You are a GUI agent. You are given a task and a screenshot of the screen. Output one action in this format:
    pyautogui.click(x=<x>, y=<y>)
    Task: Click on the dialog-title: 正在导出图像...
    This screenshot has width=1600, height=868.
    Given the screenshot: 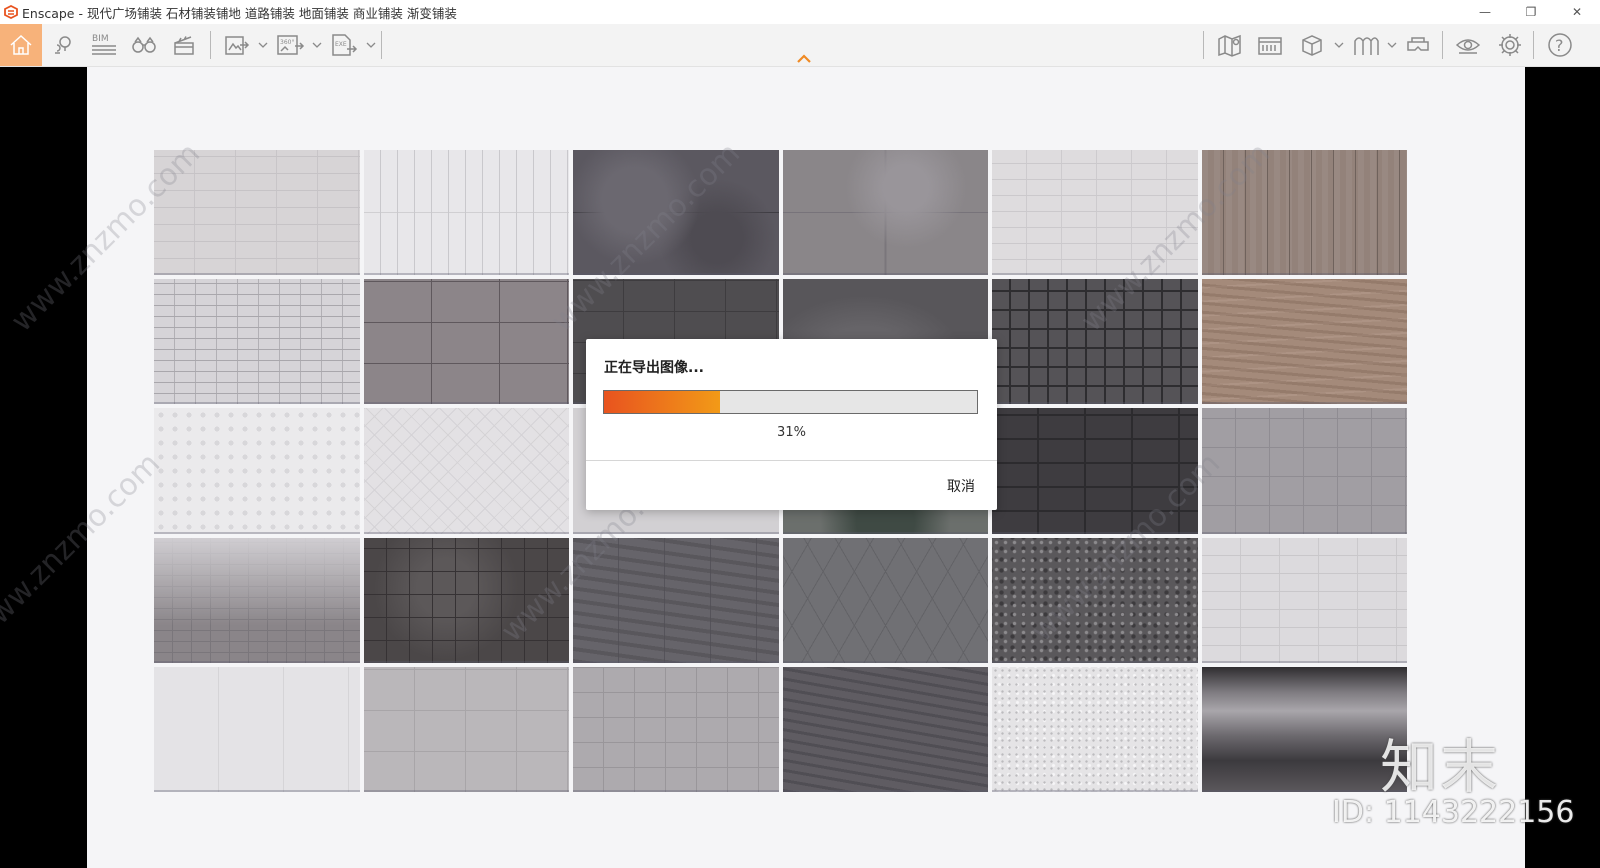 What is the action you would take?
    pyautogui.click(x=654, y=368)
    